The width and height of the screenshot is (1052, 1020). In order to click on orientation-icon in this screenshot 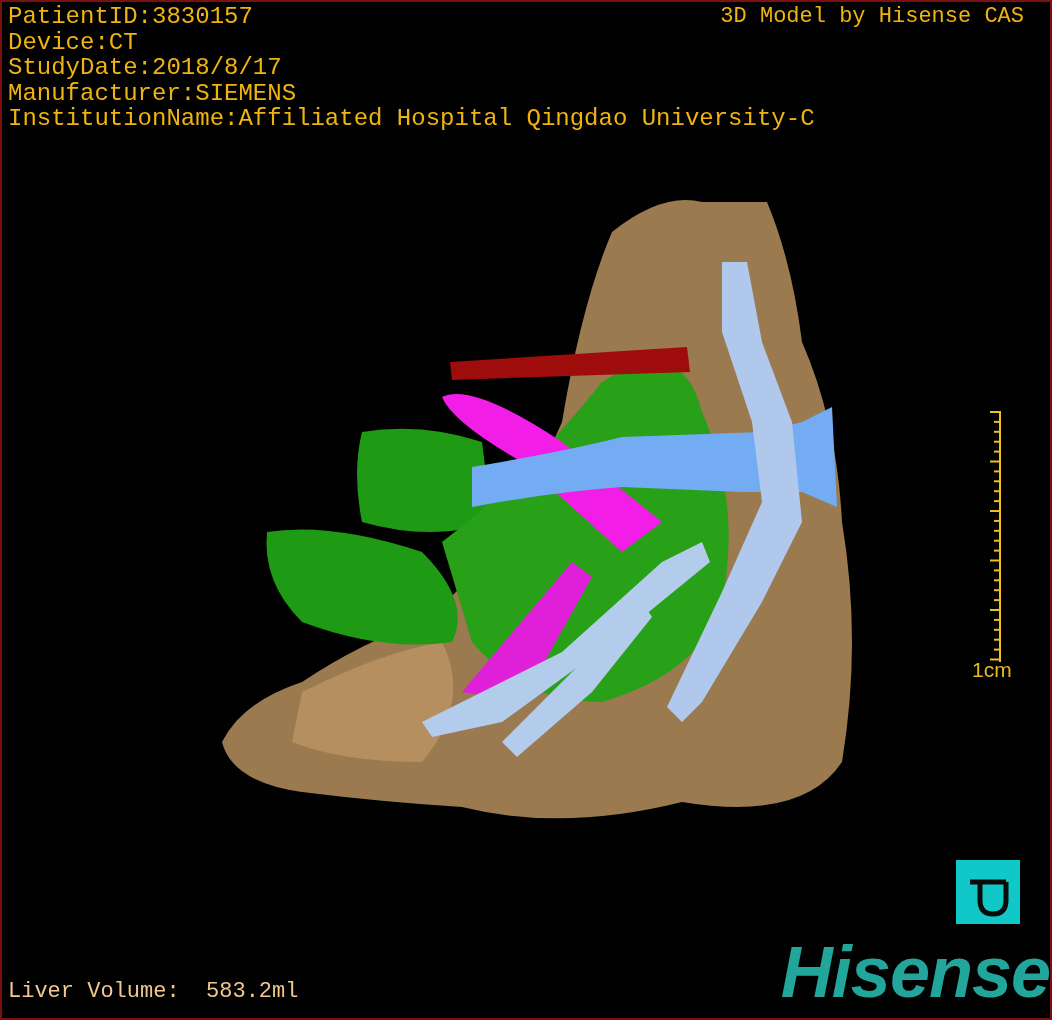, I will do `click(988, 892)`.